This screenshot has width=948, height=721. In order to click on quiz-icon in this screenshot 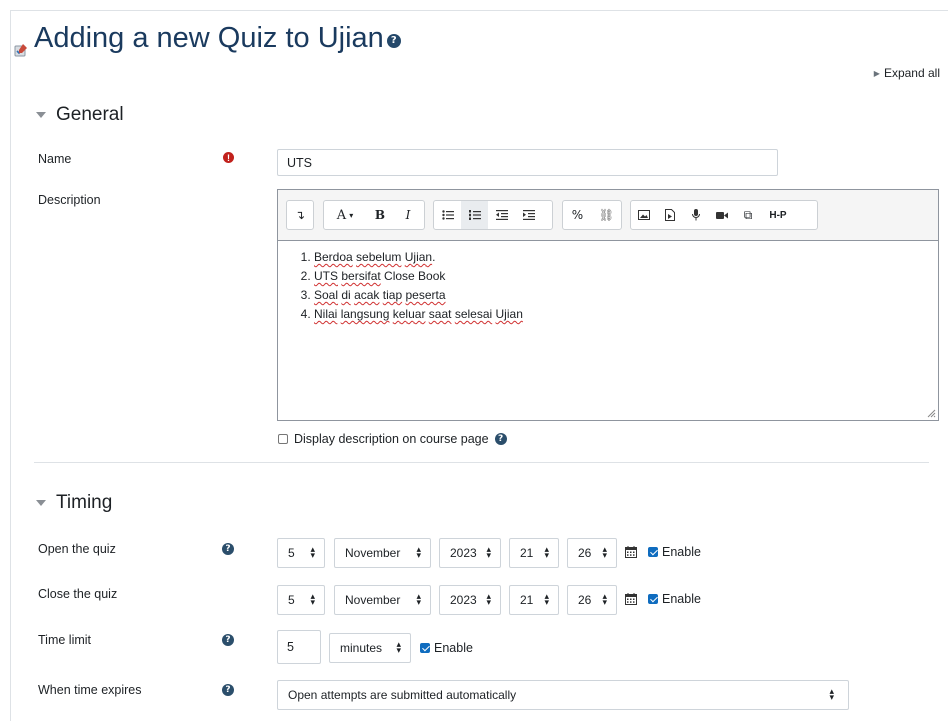, I will do `click(21, 44)`.